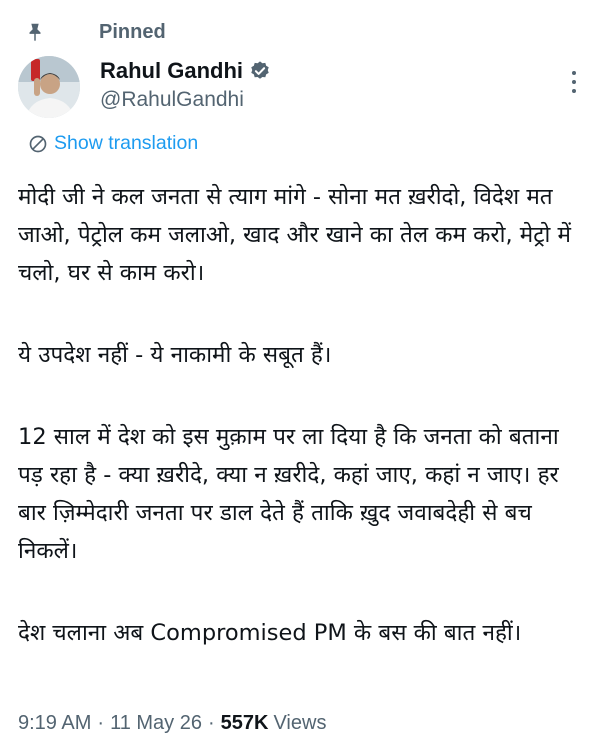 This screenshot has height=751, width=600. I want to click on views-label: Views, so click(300, 723).